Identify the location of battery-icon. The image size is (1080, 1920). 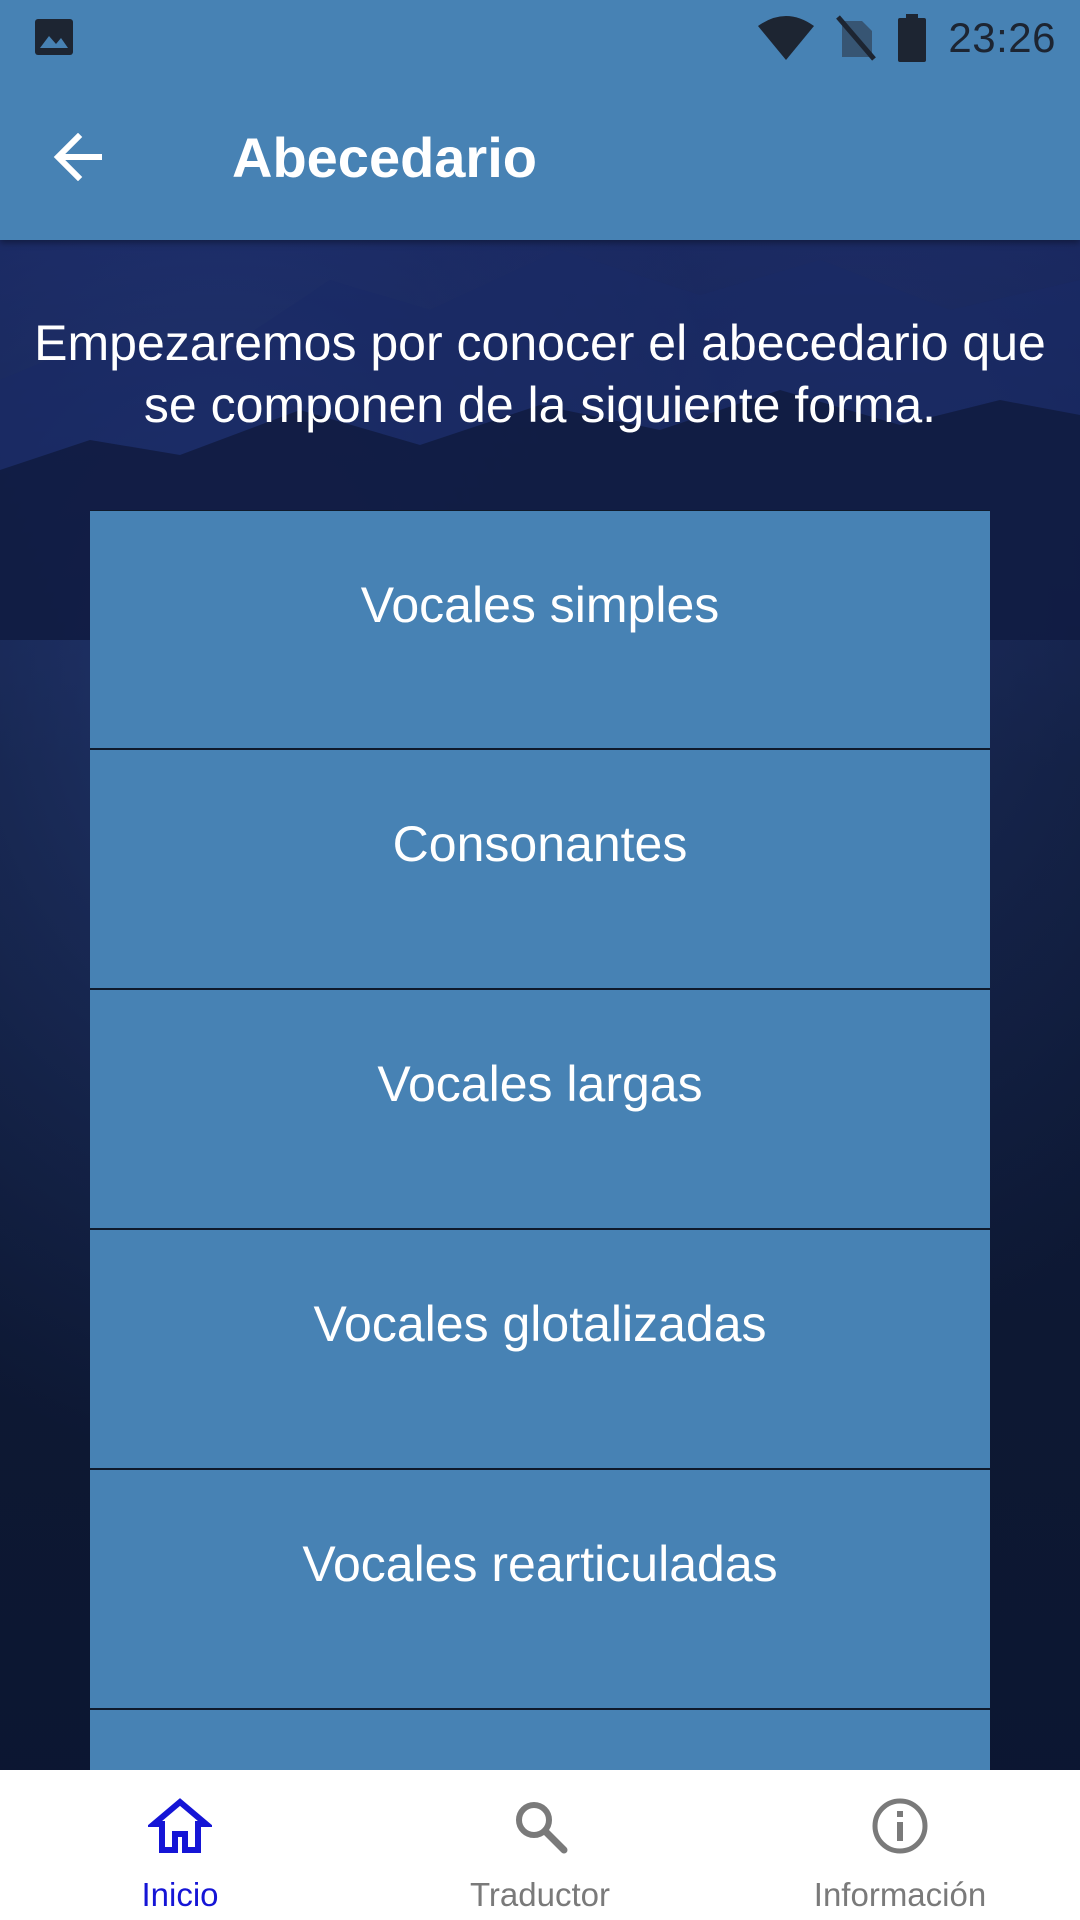
(912, 38).